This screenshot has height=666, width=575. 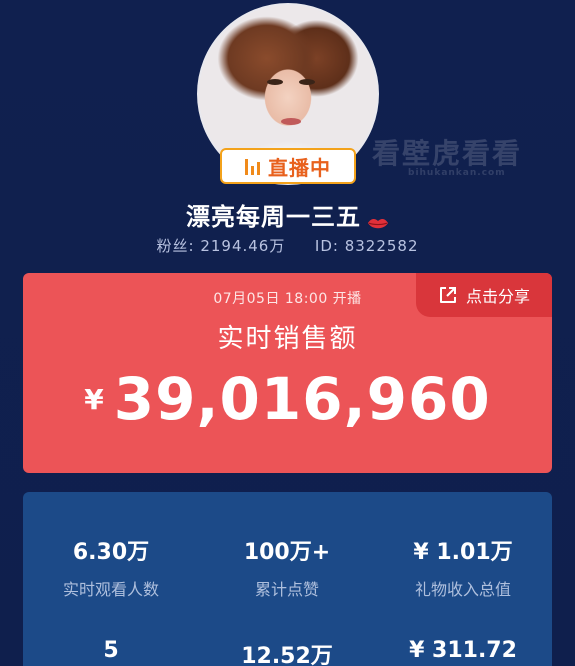 I want to click on fans-count: 2194.46万, so click(x=243, y=246).